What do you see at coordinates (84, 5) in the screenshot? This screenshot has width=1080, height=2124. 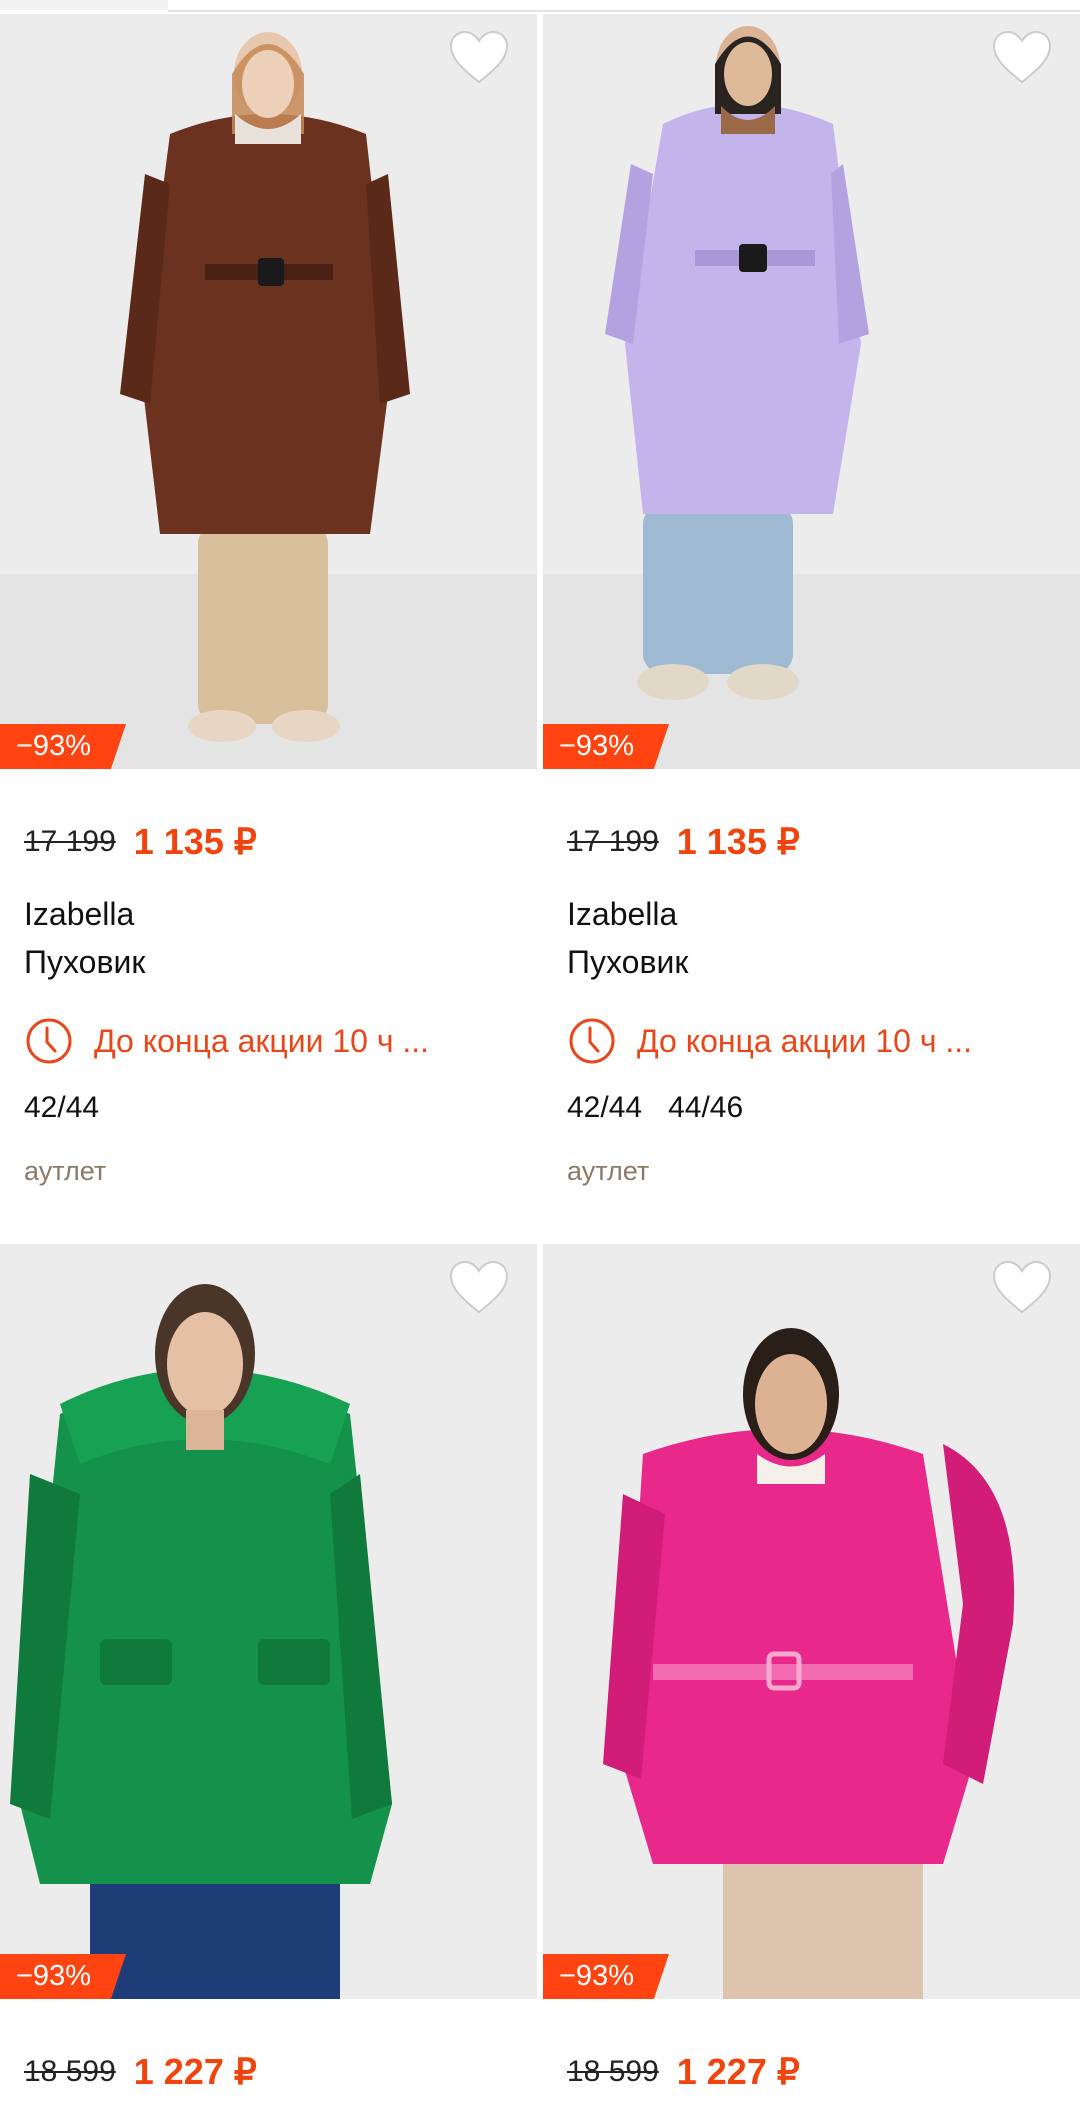 I see `tab-strip` at bounding box center [84, 5].